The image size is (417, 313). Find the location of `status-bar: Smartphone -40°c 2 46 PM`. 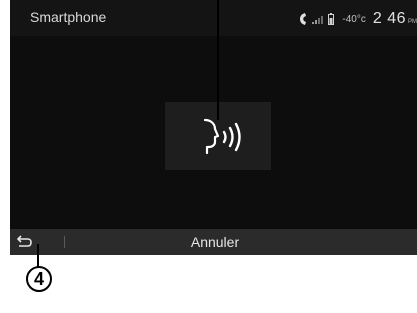

status-bar: Smartphone -40°c 2 46 PM is located at coordinates (213, 18).